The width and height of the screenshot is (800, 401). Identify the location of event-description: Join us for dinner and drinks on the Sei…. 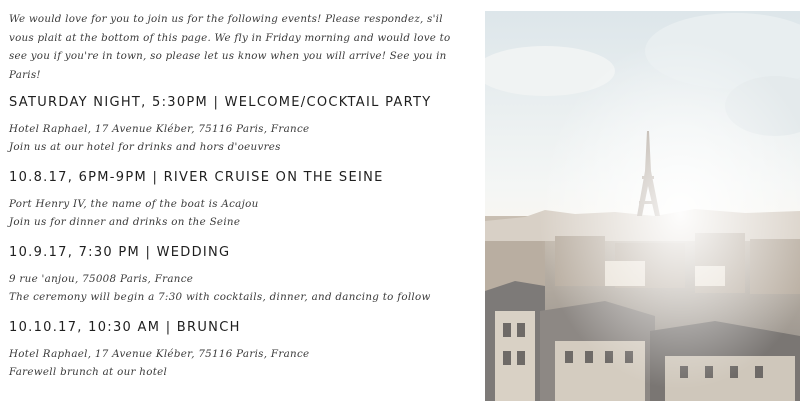
(125, 222).